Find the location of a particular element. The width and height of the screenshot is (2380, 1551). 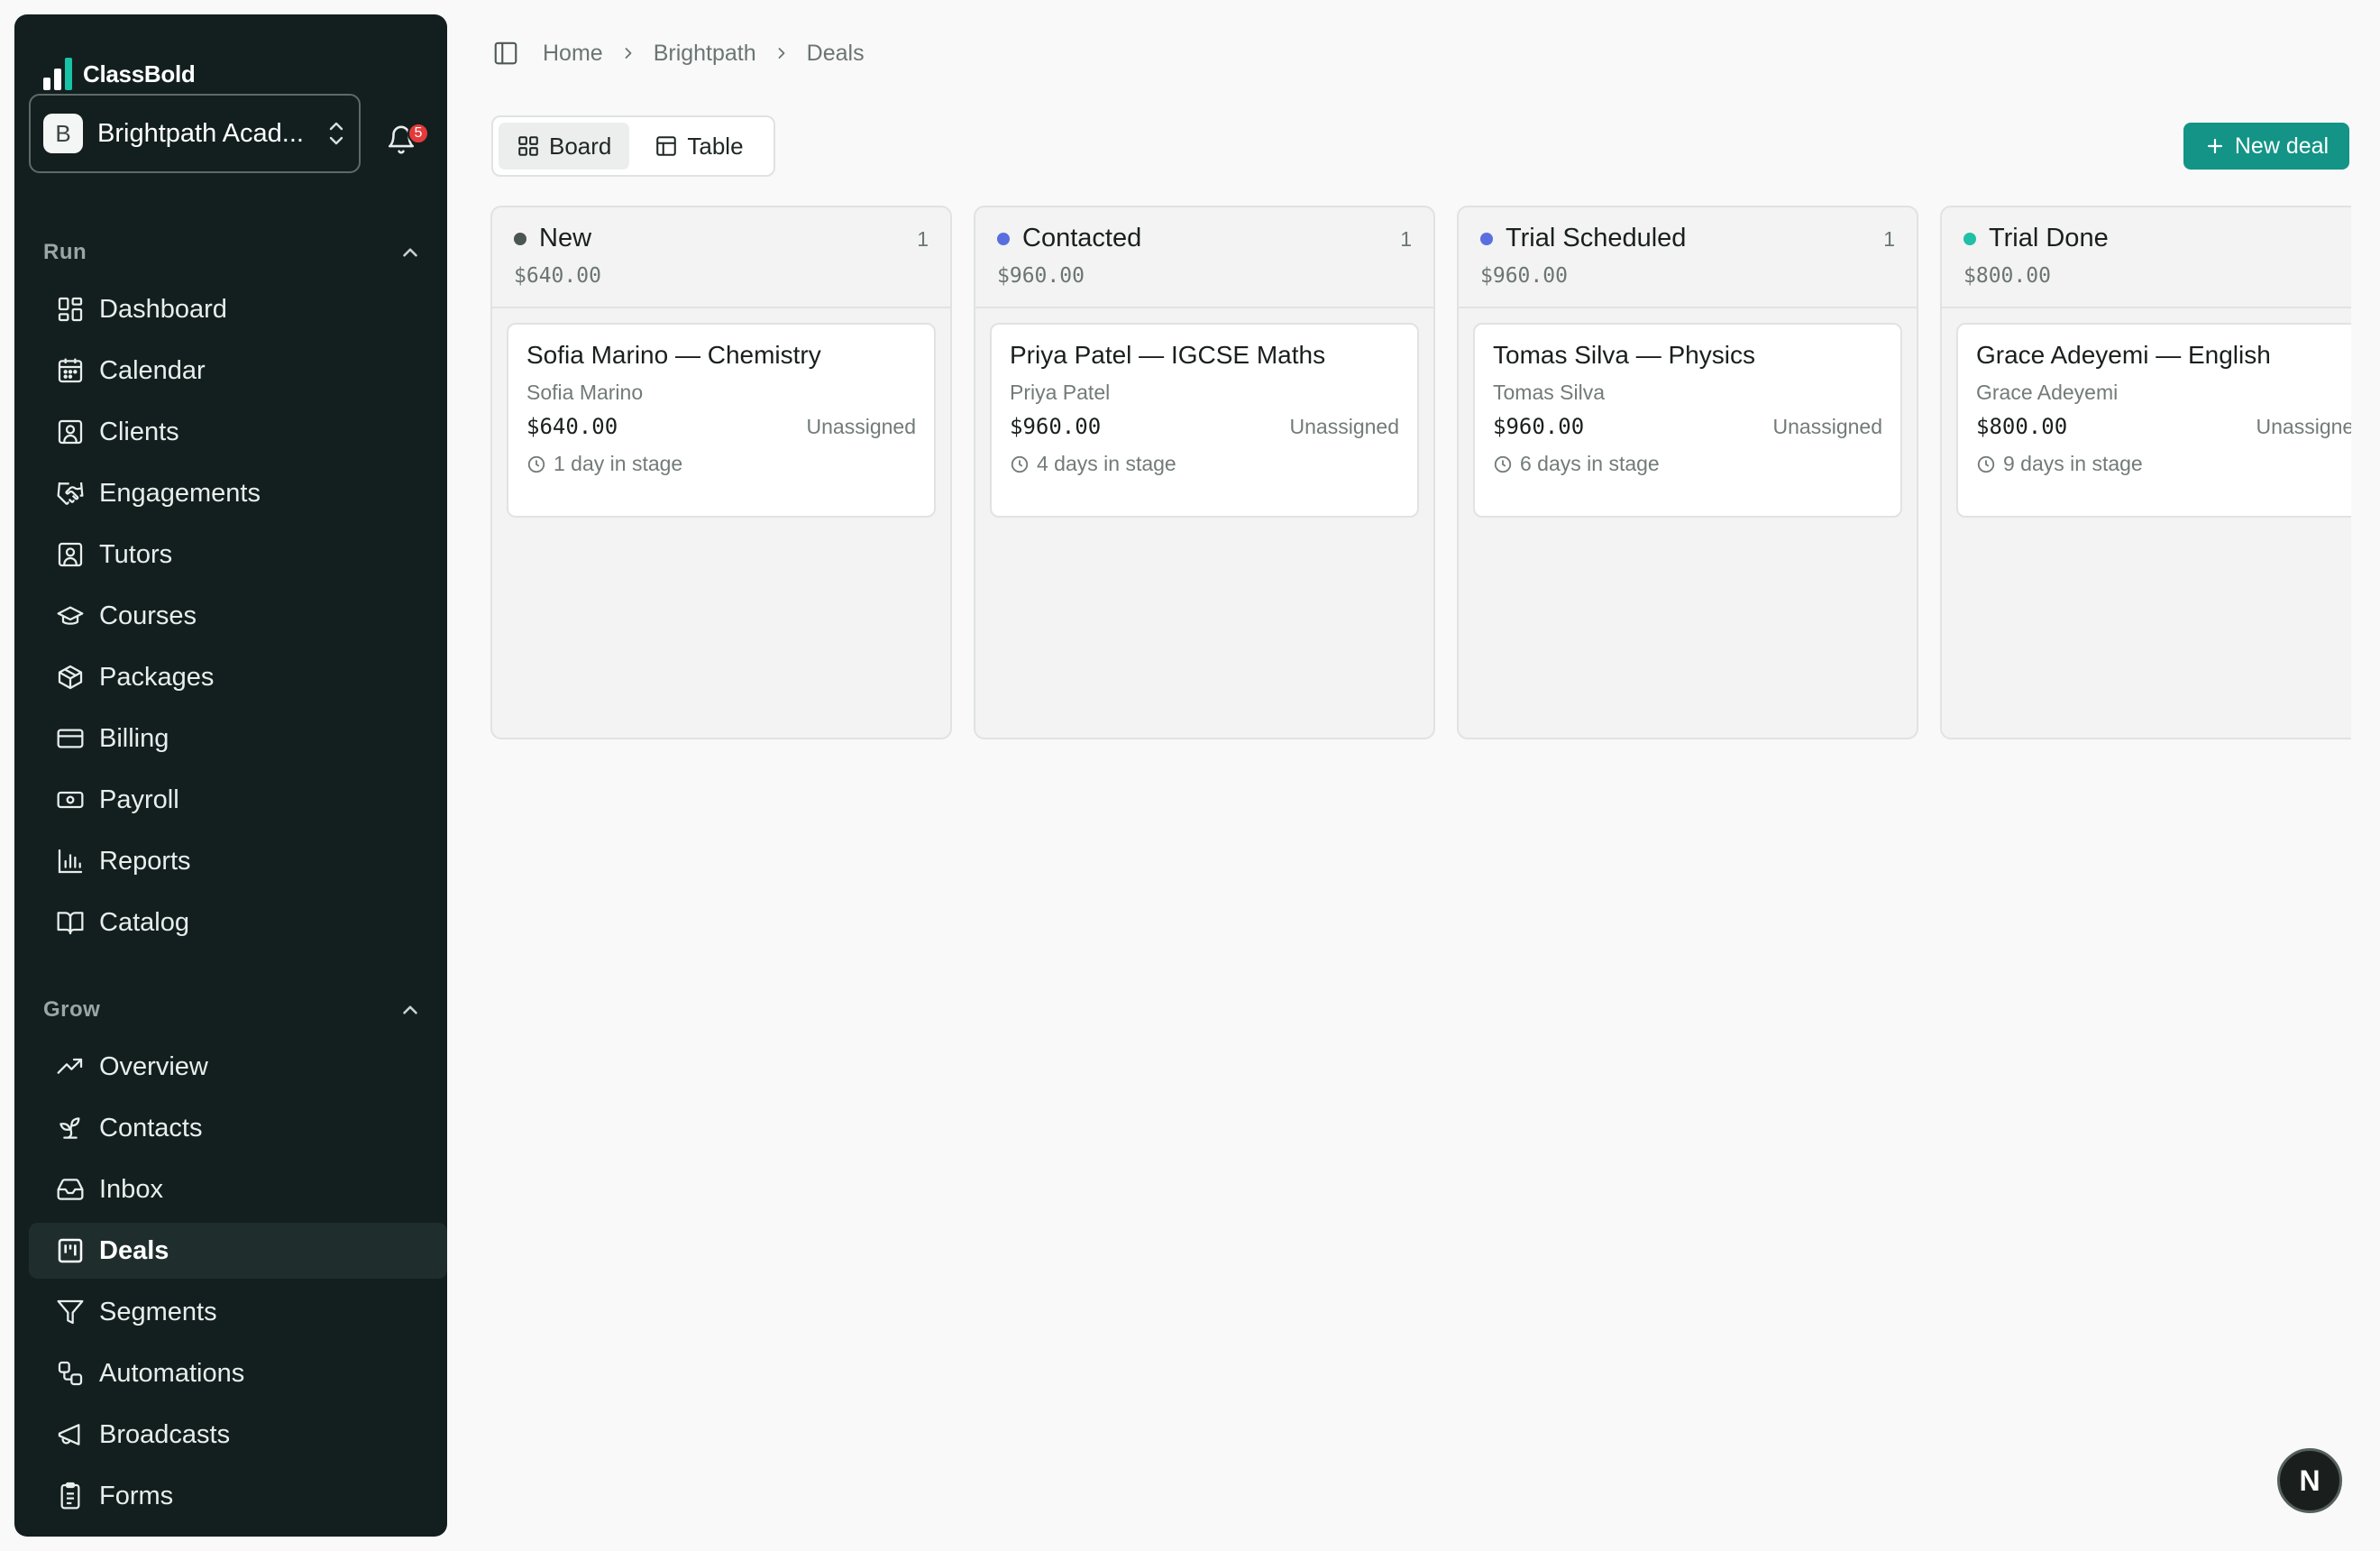

sidebar-item-tutors: Tutors is located at coordinates (238, 555).